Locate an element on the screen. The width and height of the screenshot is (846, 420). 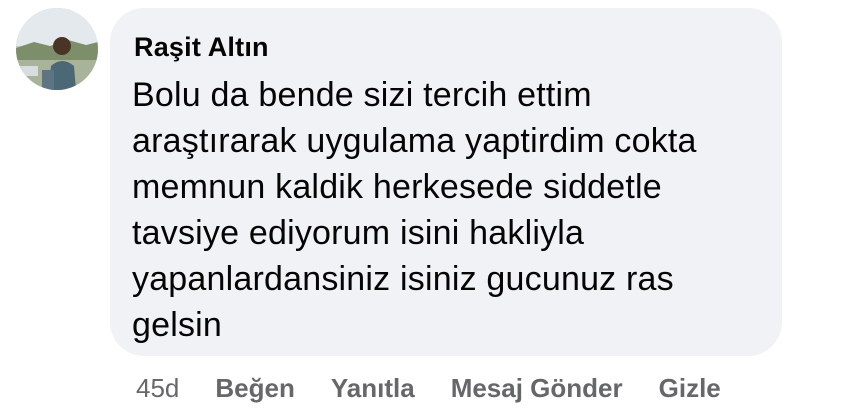
send-message-button: Mesaj Gönder is located at coordinates (537, 388).